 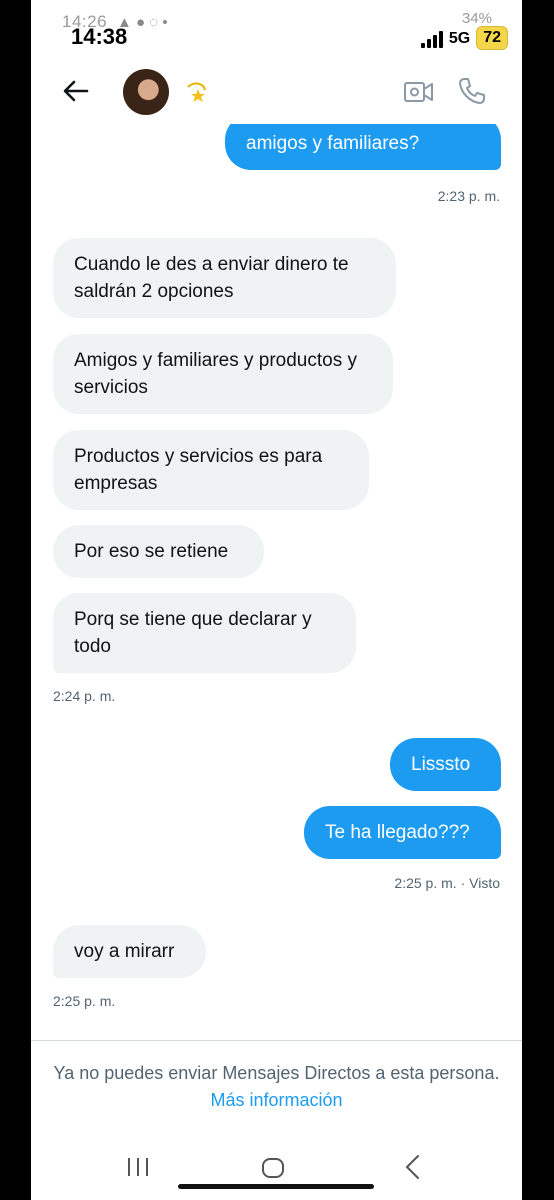 I want to click on status-right-group: 5G 72, so click(x=464, y=32).